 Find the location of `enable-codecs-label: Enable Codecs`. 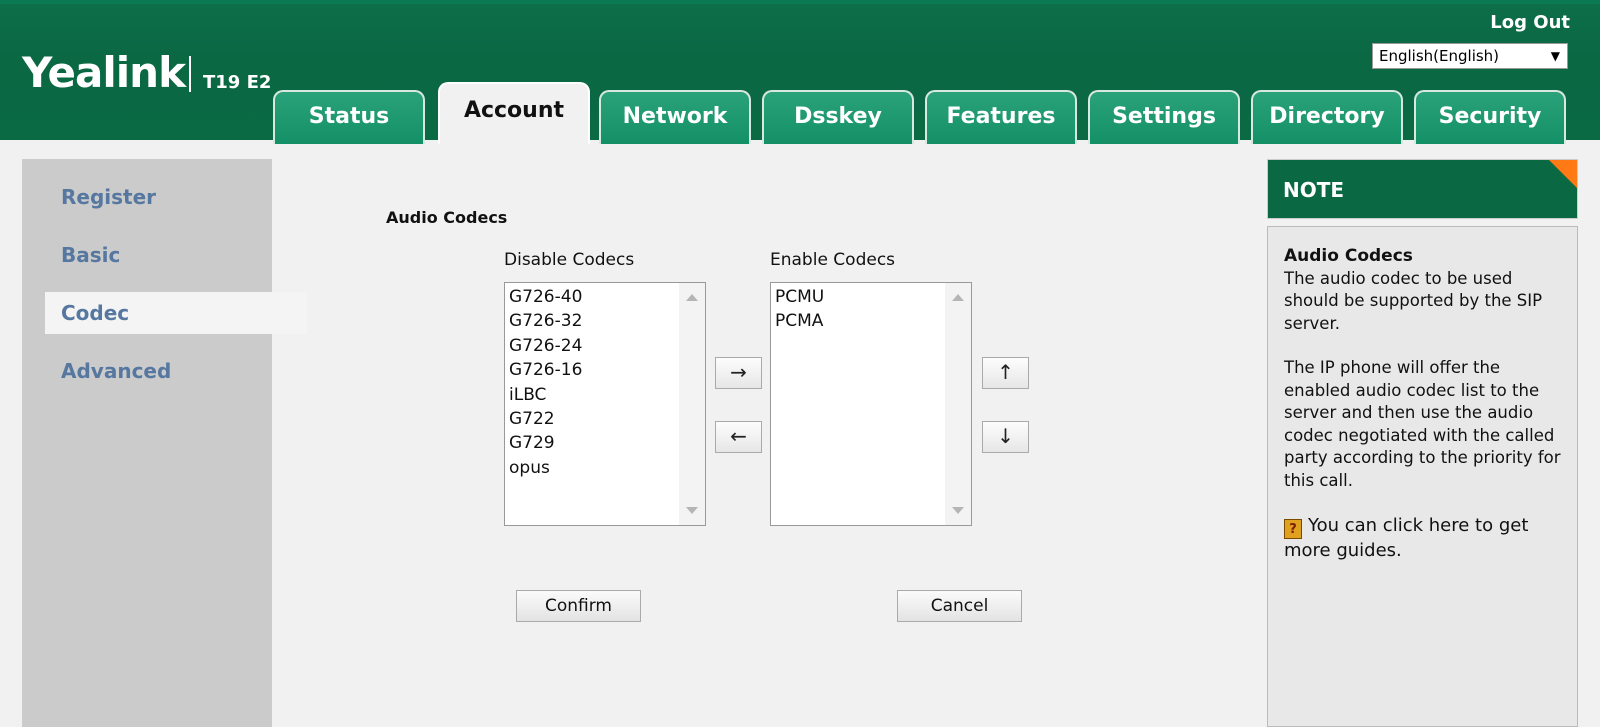

enable-codecs-label: Enable Codecs is located at coordinates (833, 260).